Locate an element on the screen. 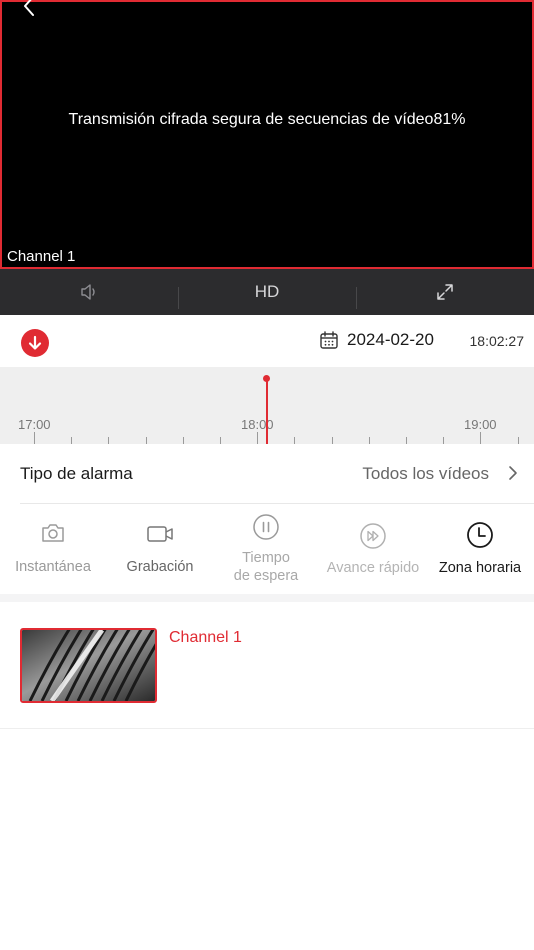 This screenshot has width=534, height=950. selected-date: 2024-02-20 is located at coordinates (390, 339).